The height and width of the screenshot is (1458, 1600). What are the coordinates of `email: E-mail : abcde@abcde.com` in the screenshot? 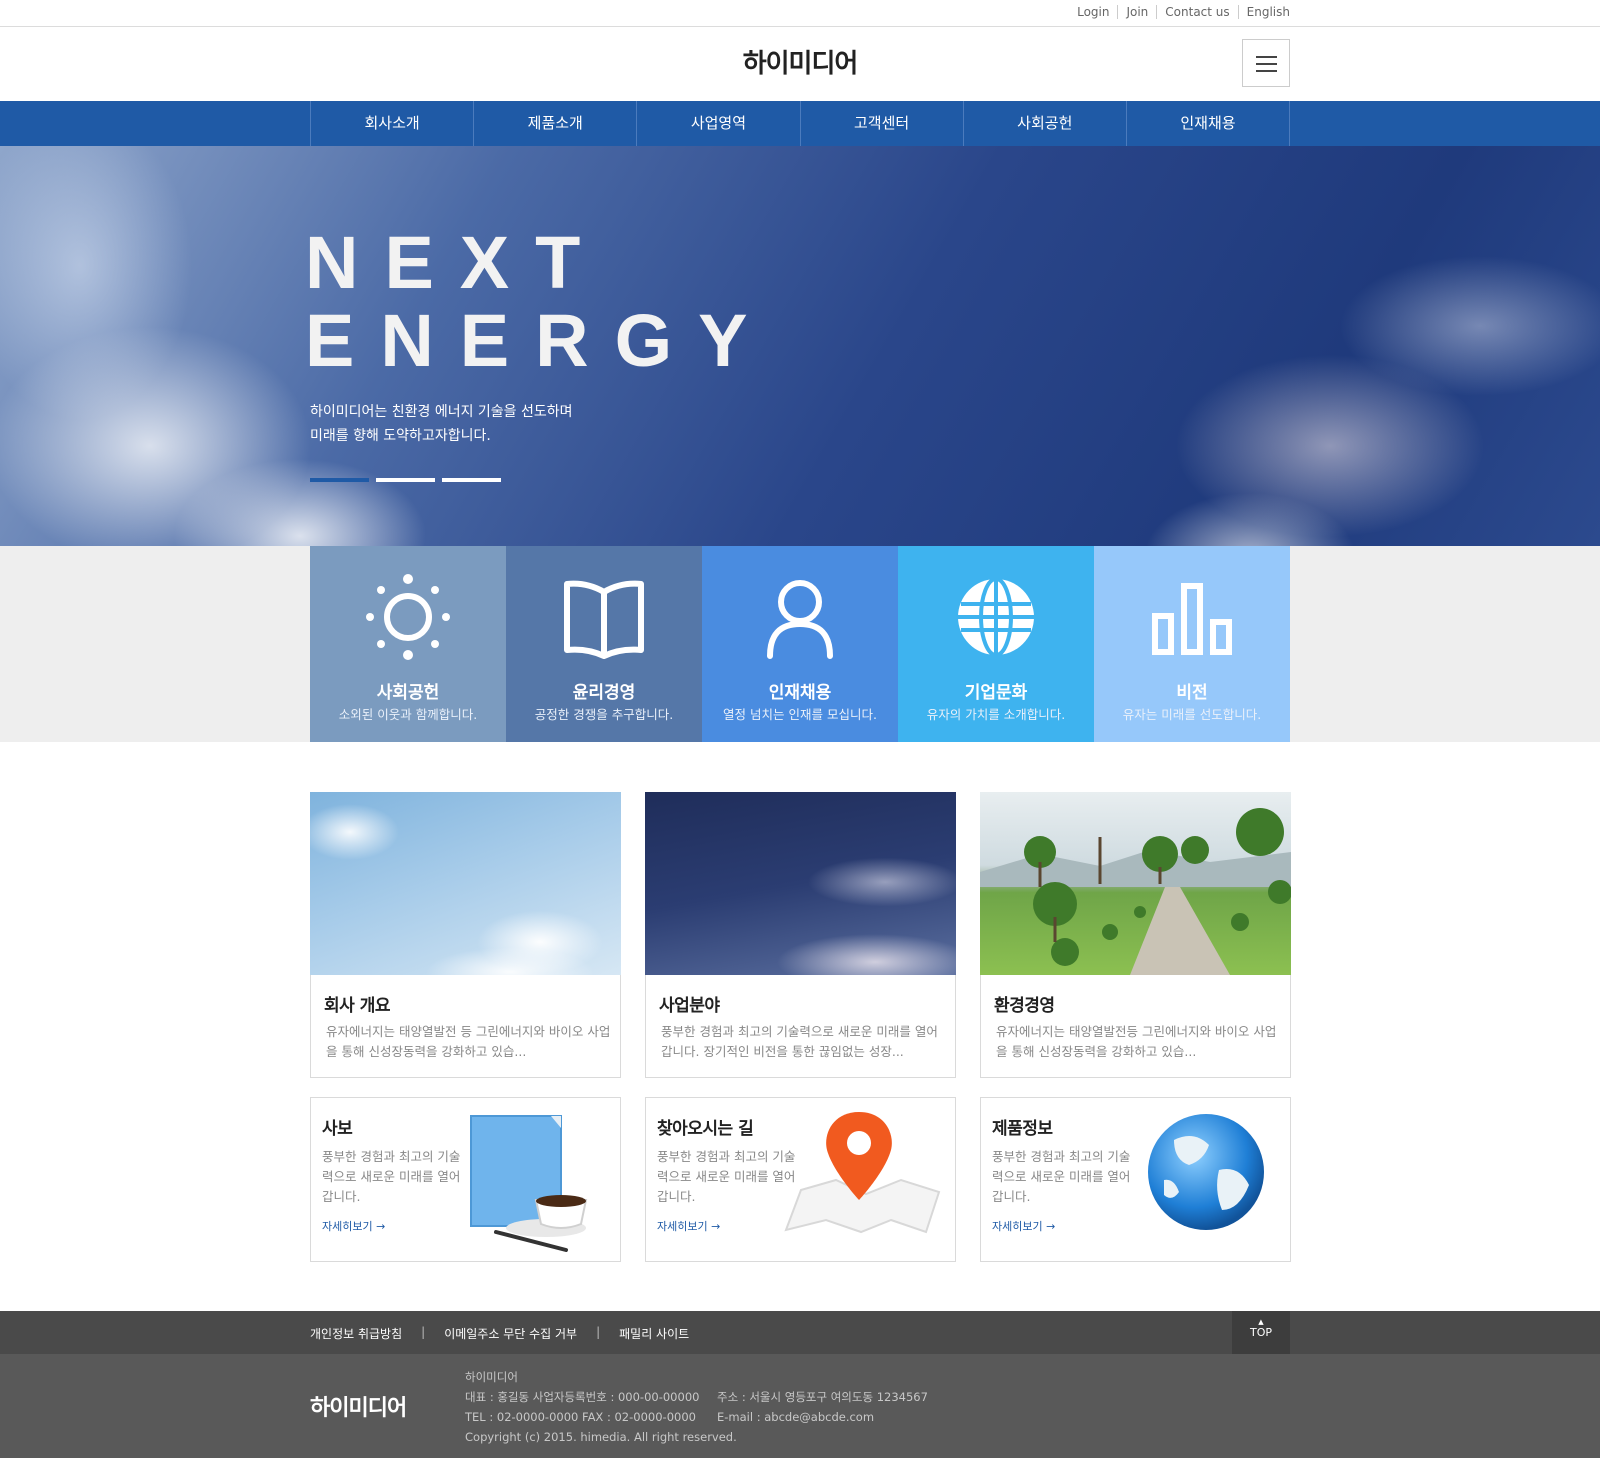 It's located at (796, 1417).